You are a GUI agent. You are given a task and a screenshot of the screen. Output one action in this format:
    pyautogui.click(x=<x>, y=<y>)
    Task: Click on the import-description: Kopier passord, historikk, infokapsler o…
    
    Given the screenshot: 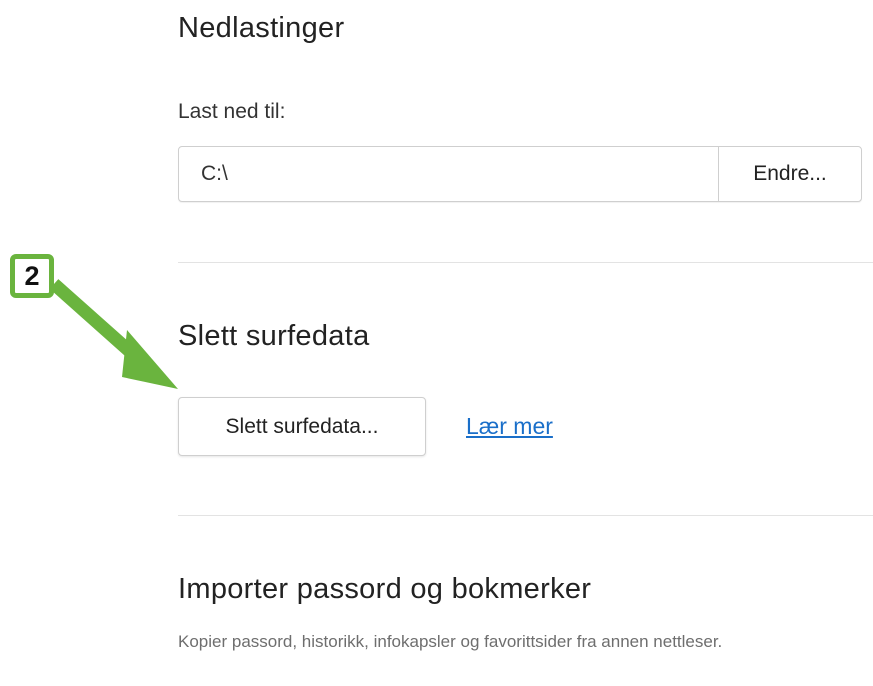 What is the action you would take?
    pyautogui.click(x=450, y=641)
    